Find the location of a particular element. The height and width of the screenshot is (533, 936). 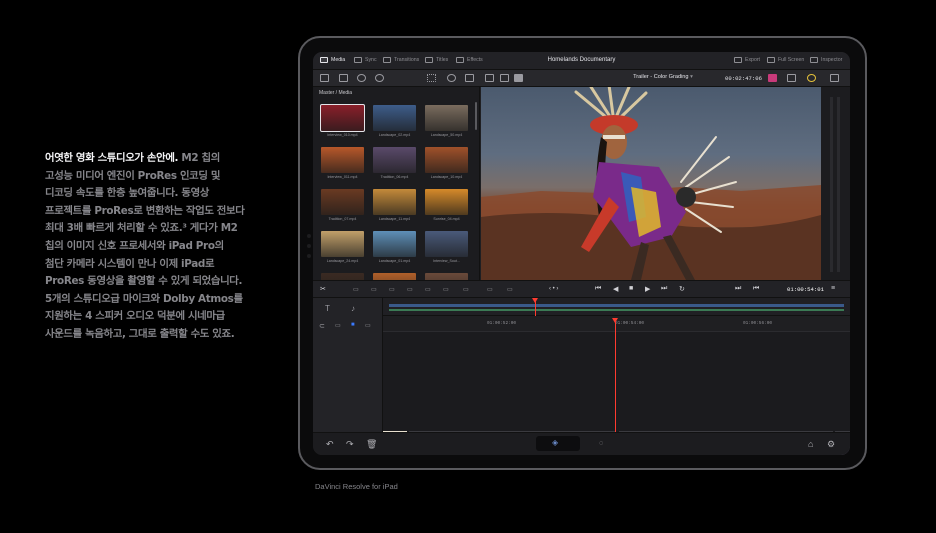

page-switcher: ◈ is located at coordinates (558, 443).